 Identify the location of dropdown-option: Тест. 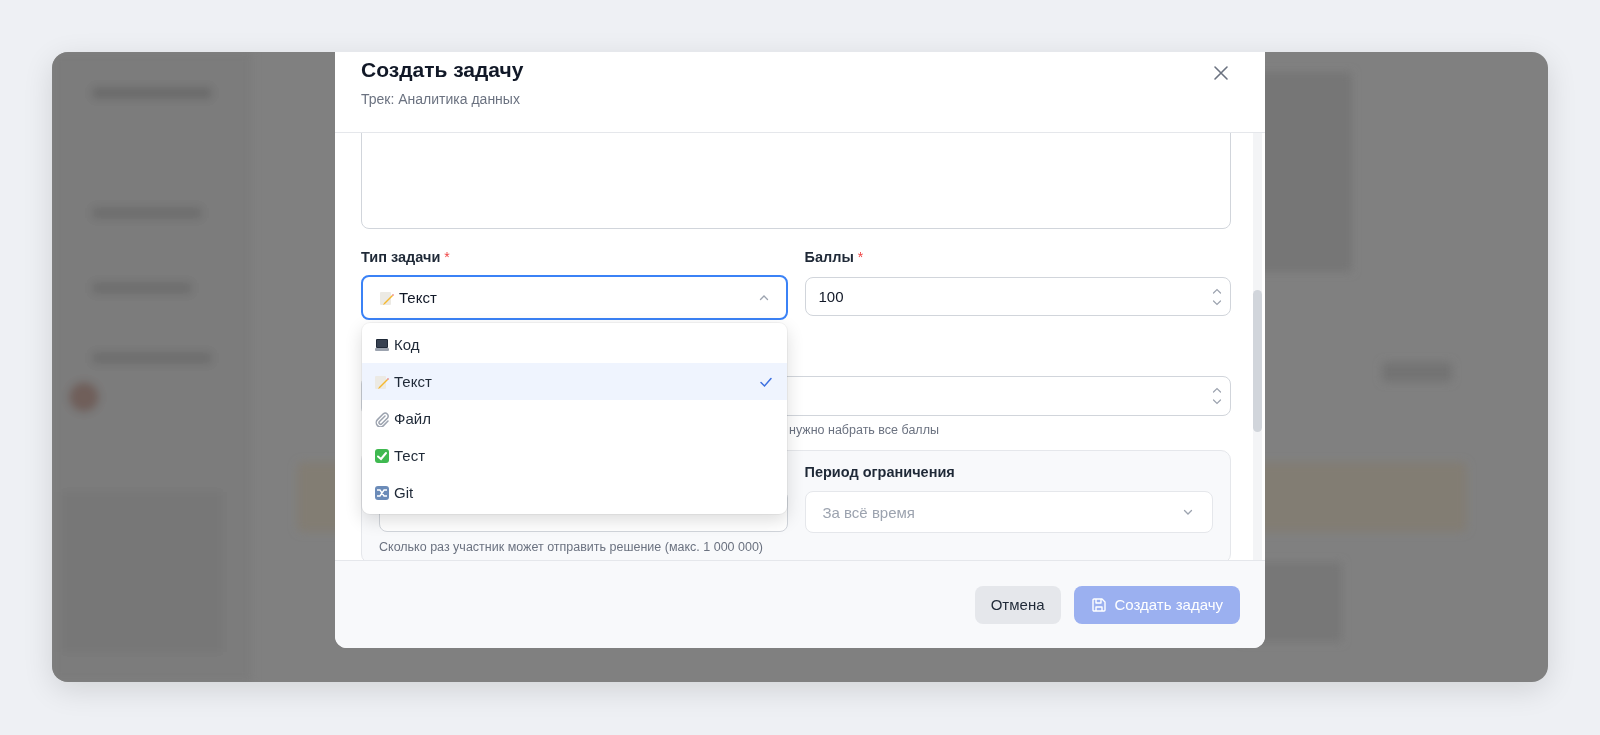
(574, 455).